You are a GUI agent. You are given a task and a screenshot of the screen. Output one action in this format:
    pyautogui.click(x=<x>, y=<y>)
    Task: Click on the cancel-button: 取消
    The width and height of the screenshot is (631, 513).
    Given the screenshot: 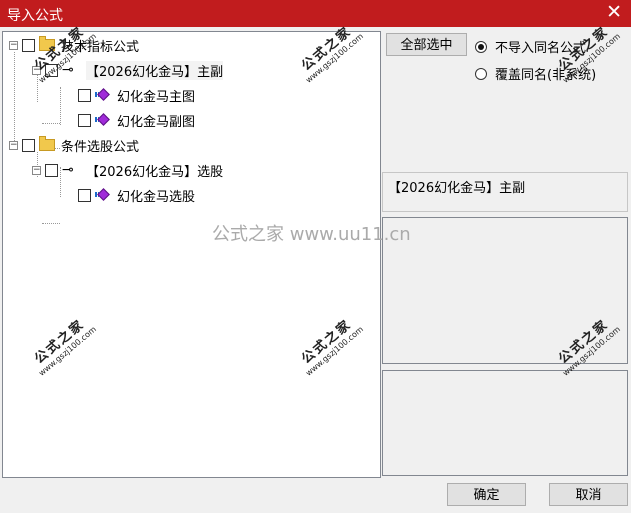 What is the action you would take?
    pyautogui.click(x=588, y=494)
    